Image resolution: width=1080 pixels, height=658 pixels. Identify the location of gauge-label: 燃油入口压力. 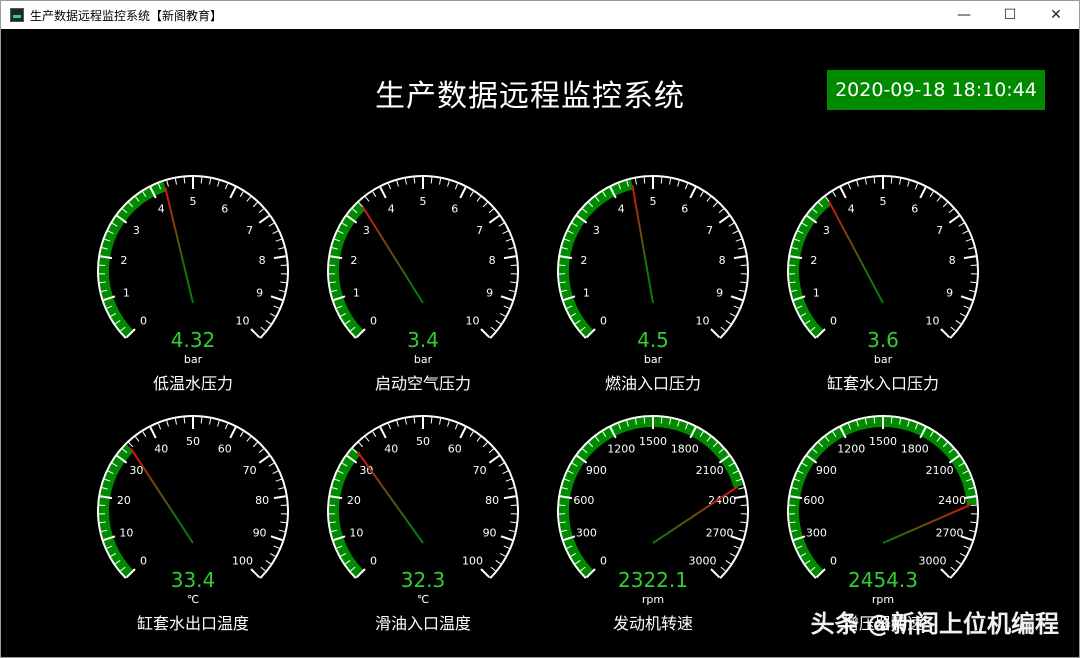
(653, 383).